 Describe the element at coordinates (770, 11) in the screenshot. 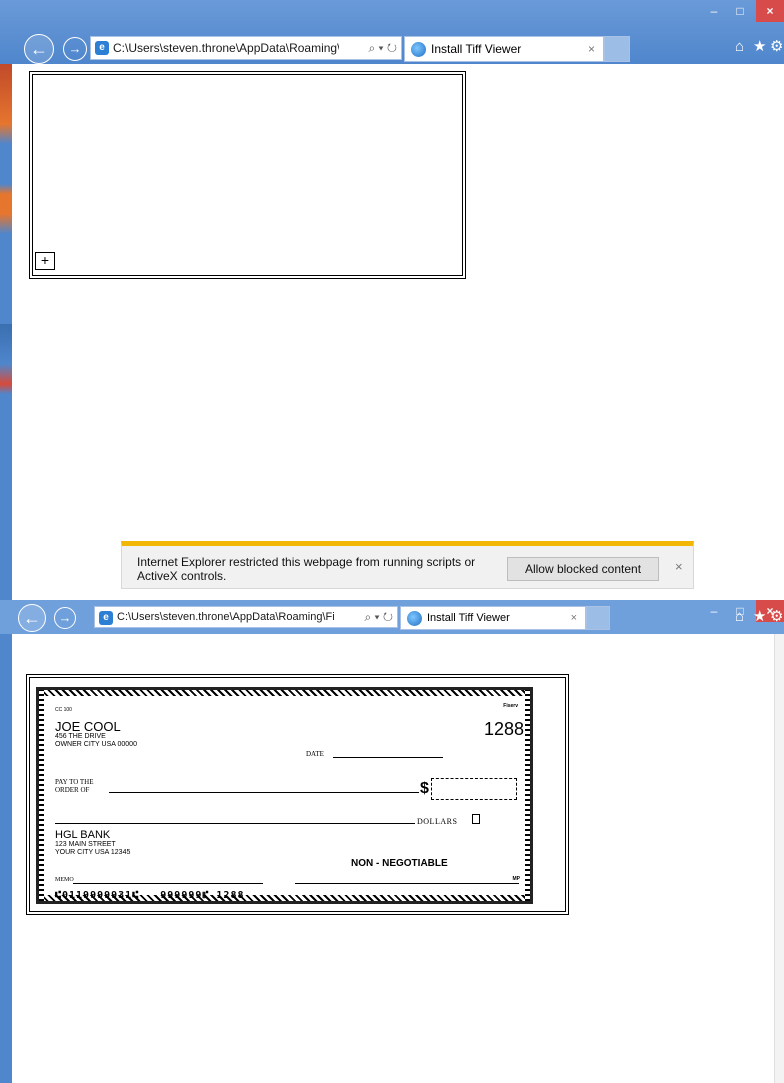

I see `close-window-button: ×` at that location.